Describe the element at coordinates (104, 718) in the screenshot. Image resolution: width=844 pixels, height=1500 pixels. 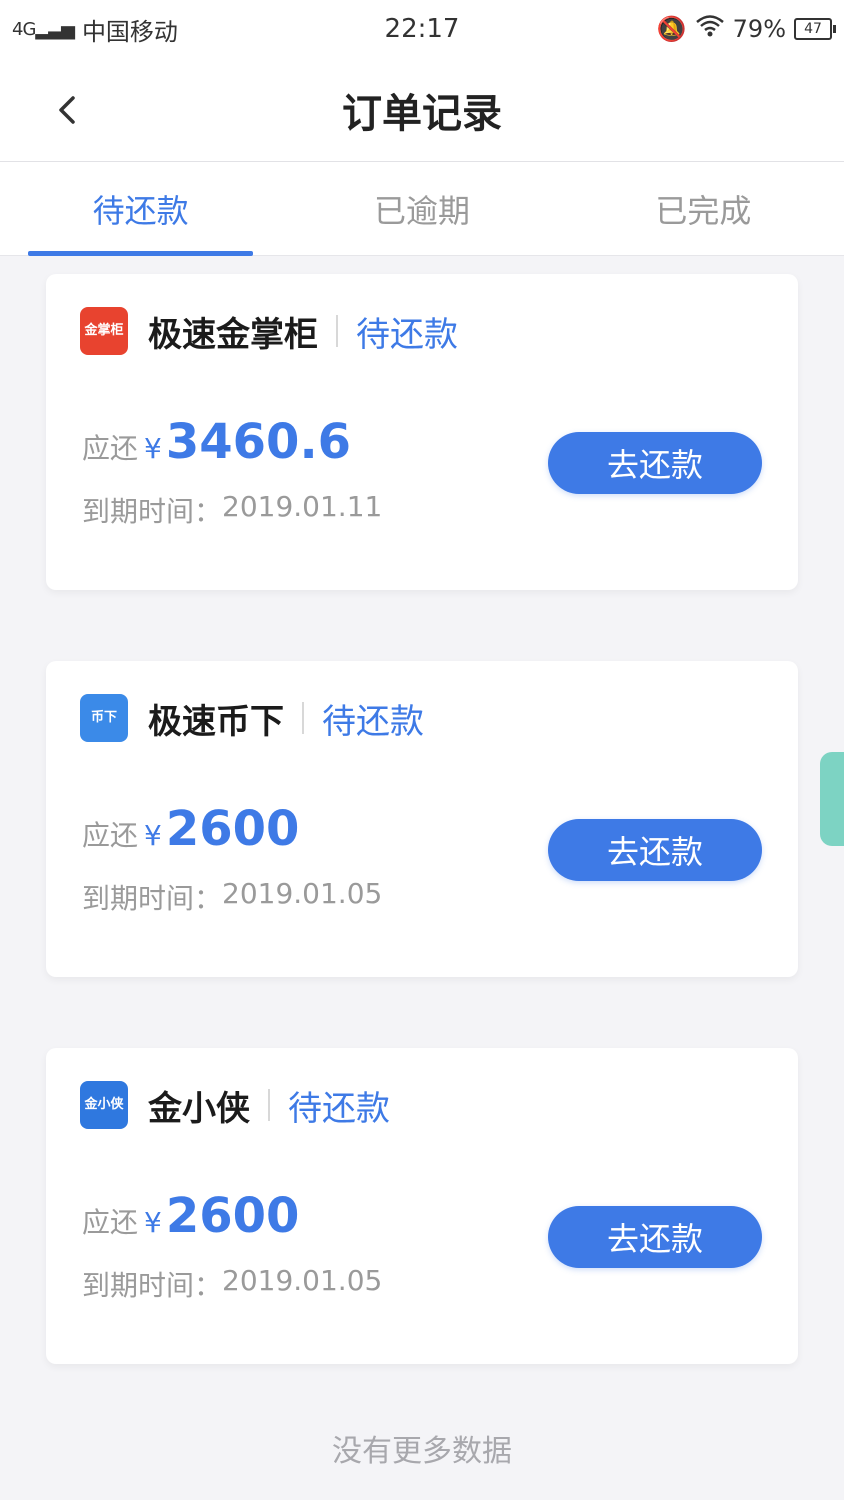
I see `app-logo-icon: 币下` at that location.